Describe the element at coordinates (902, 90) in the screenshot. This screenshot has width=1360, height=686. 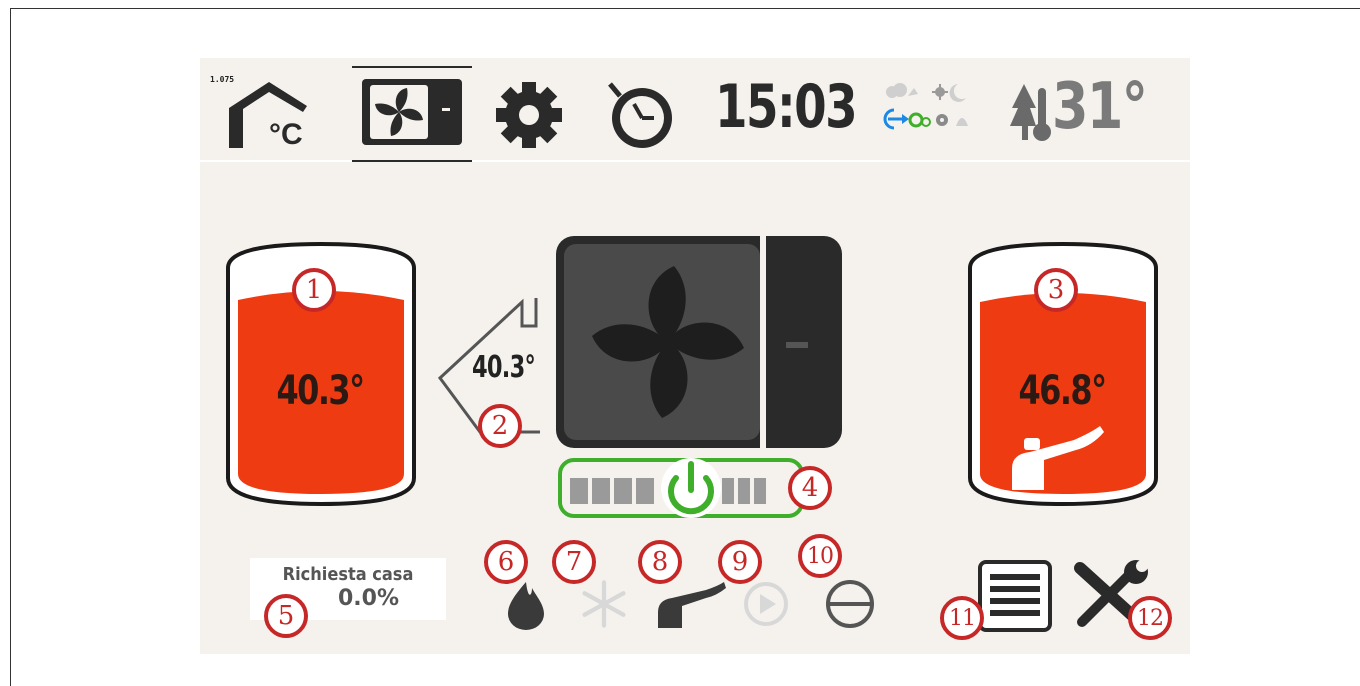
I see `cloudy-icon` at that location.